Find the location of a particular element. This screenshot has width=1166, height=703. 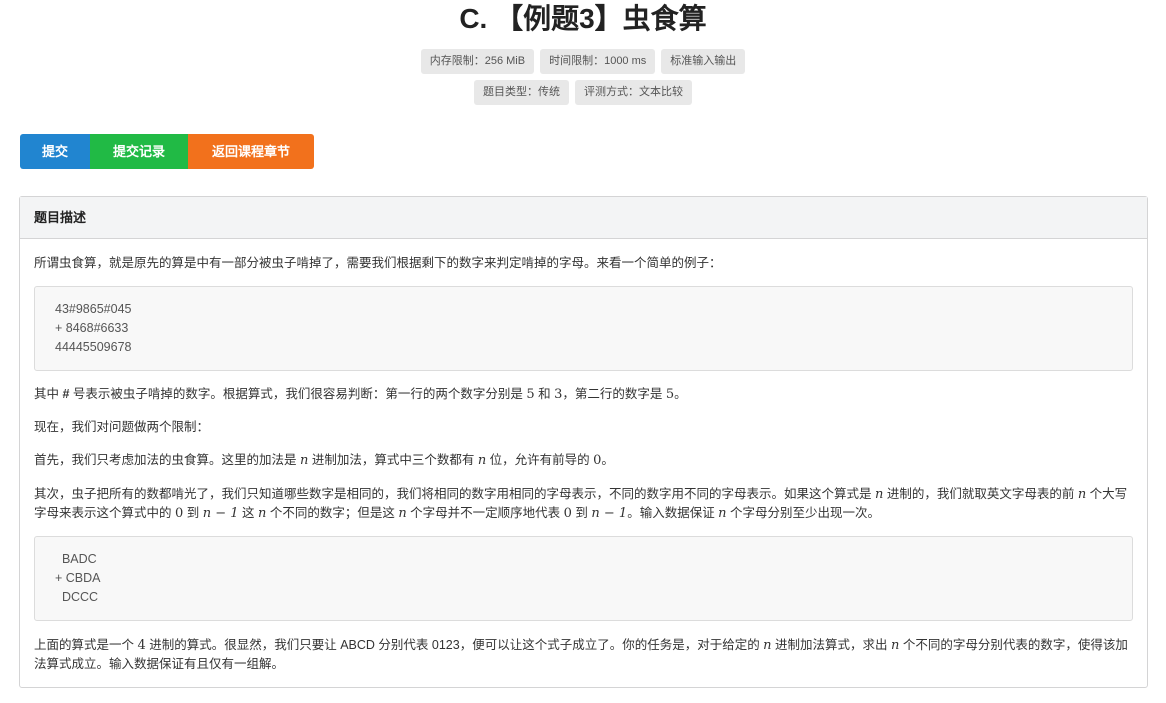

example-code-block: 43#9865#045 + 8468#6633 44445509678 is located at coordinates (583, 328).